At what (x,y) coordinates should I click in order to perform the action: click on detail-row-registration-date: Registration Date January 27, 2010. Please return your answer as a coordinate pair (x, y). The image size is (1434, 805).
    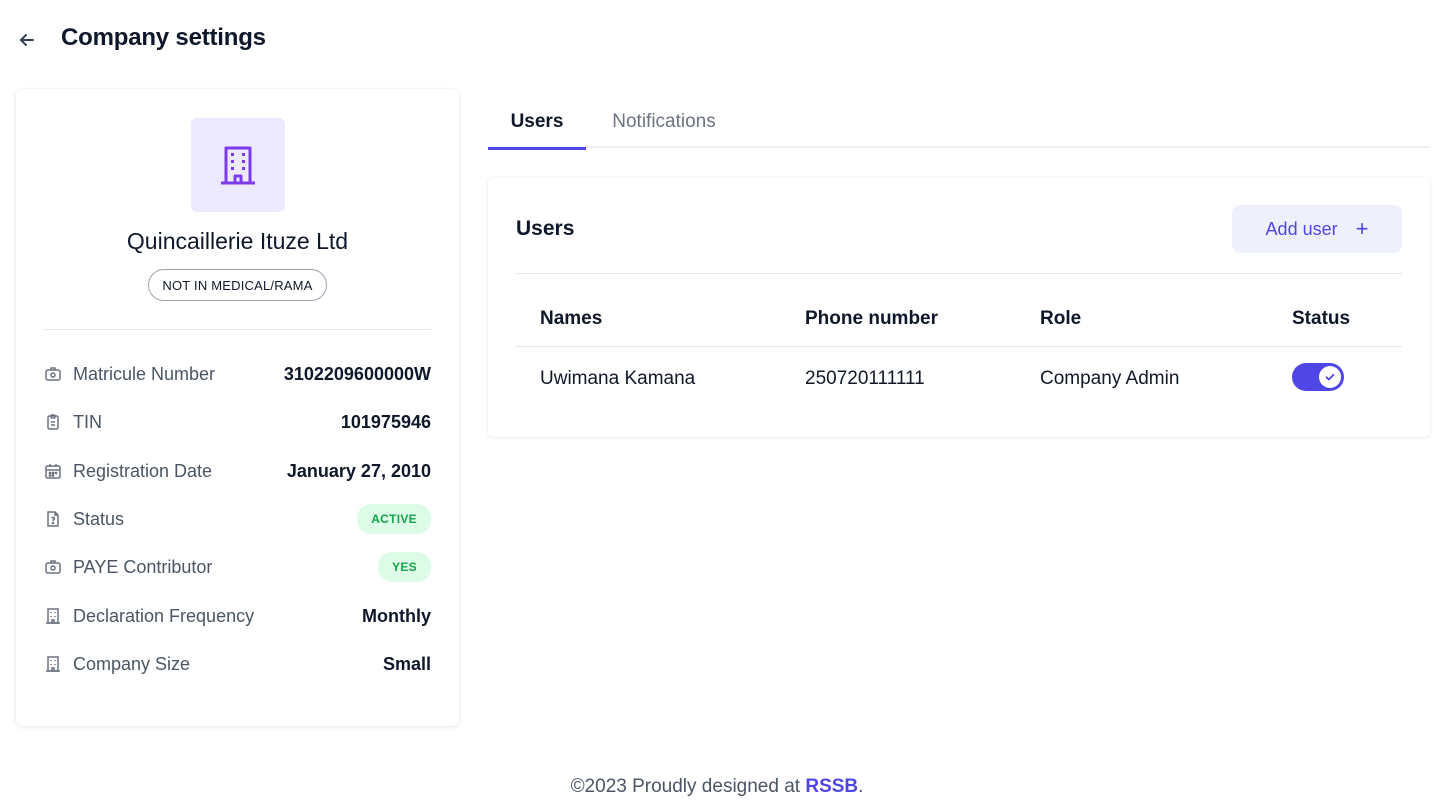
    Looking at the image, I should click on (237, 471).